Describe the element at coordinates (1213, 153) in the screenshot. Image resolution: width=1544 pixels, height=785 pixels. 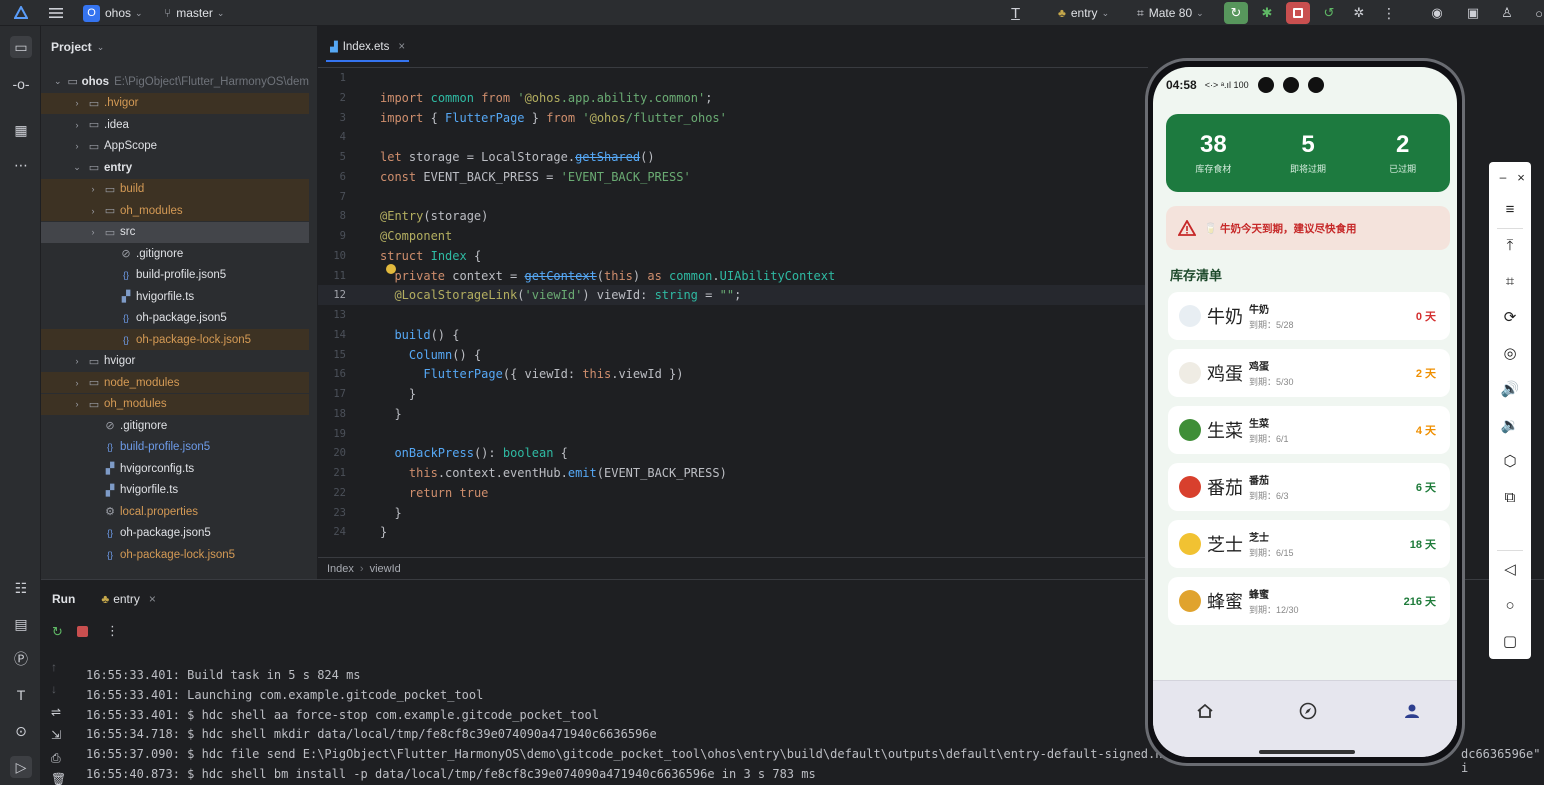
I see `stat-total: 38 库存食材` at that location.